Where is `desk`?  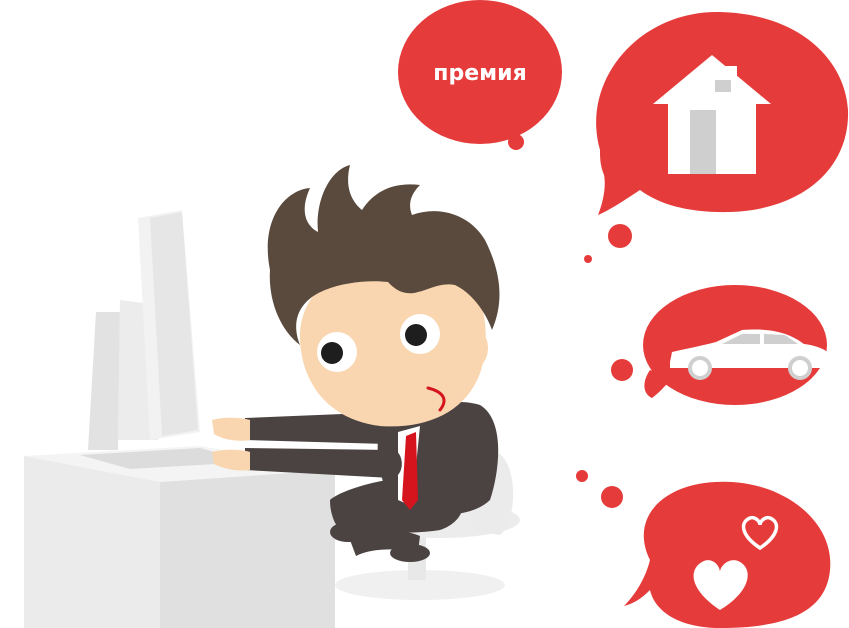 desk is located at coordinates (179, 537).